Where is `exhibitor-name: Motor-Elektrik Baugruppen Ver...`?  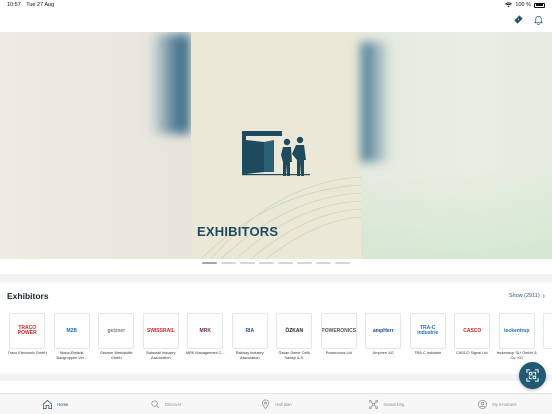 exhibitor-name: Motor-Elektrik Baugruppen Ver... is located at coordinates (71, 355).